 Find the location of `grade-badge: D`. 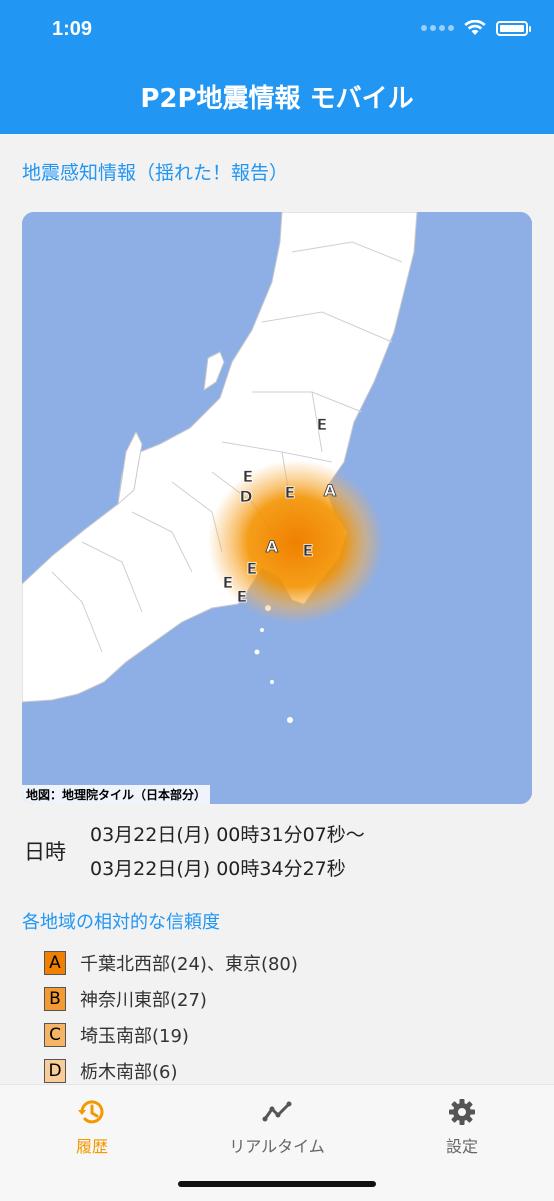

grade-badge: D is located at coordinates (55, 1071).